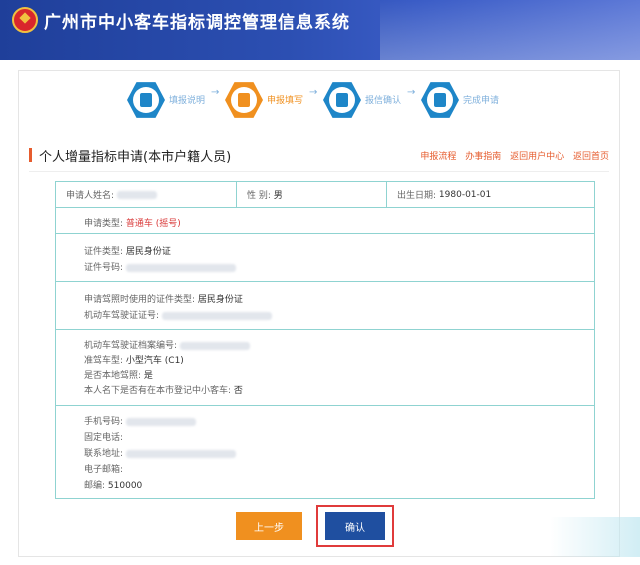  Describe the element at coordinates (325, 221) in the screenshot. I see `table-row: 申请类型: 普通车 (摇号)` at that location.